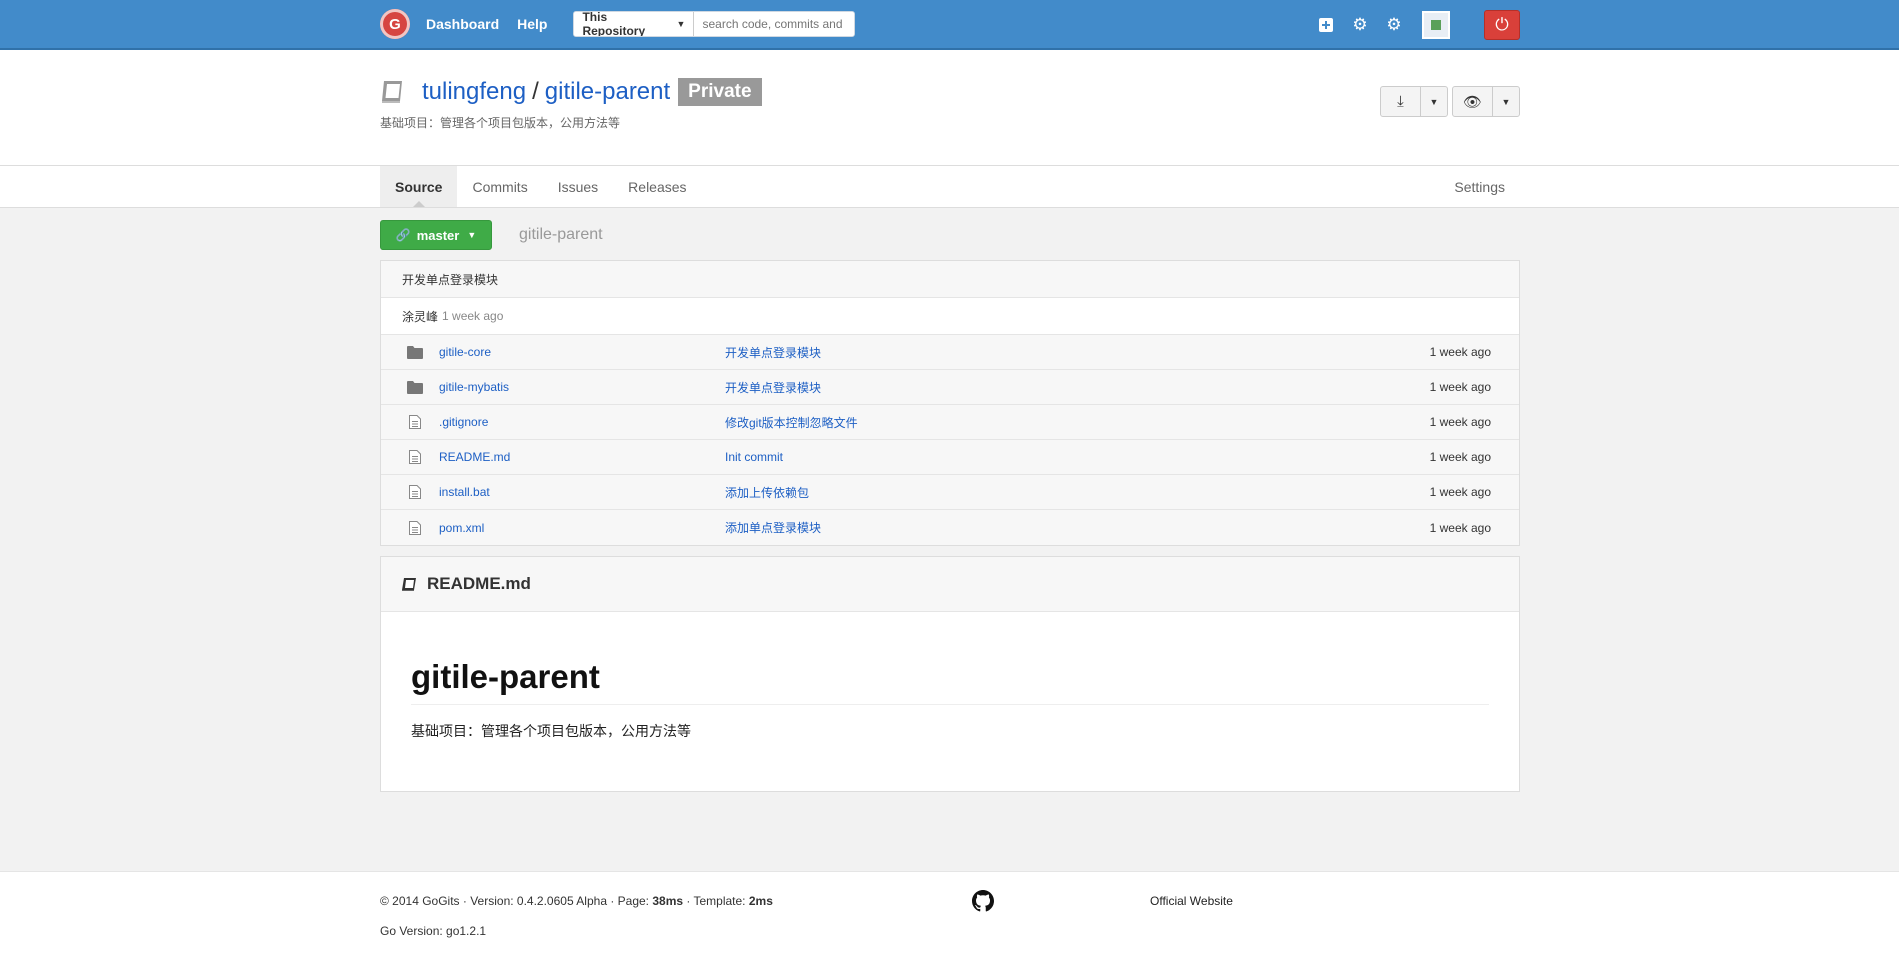  I want to click on signout-button: ⏻, so click(1502, 25).